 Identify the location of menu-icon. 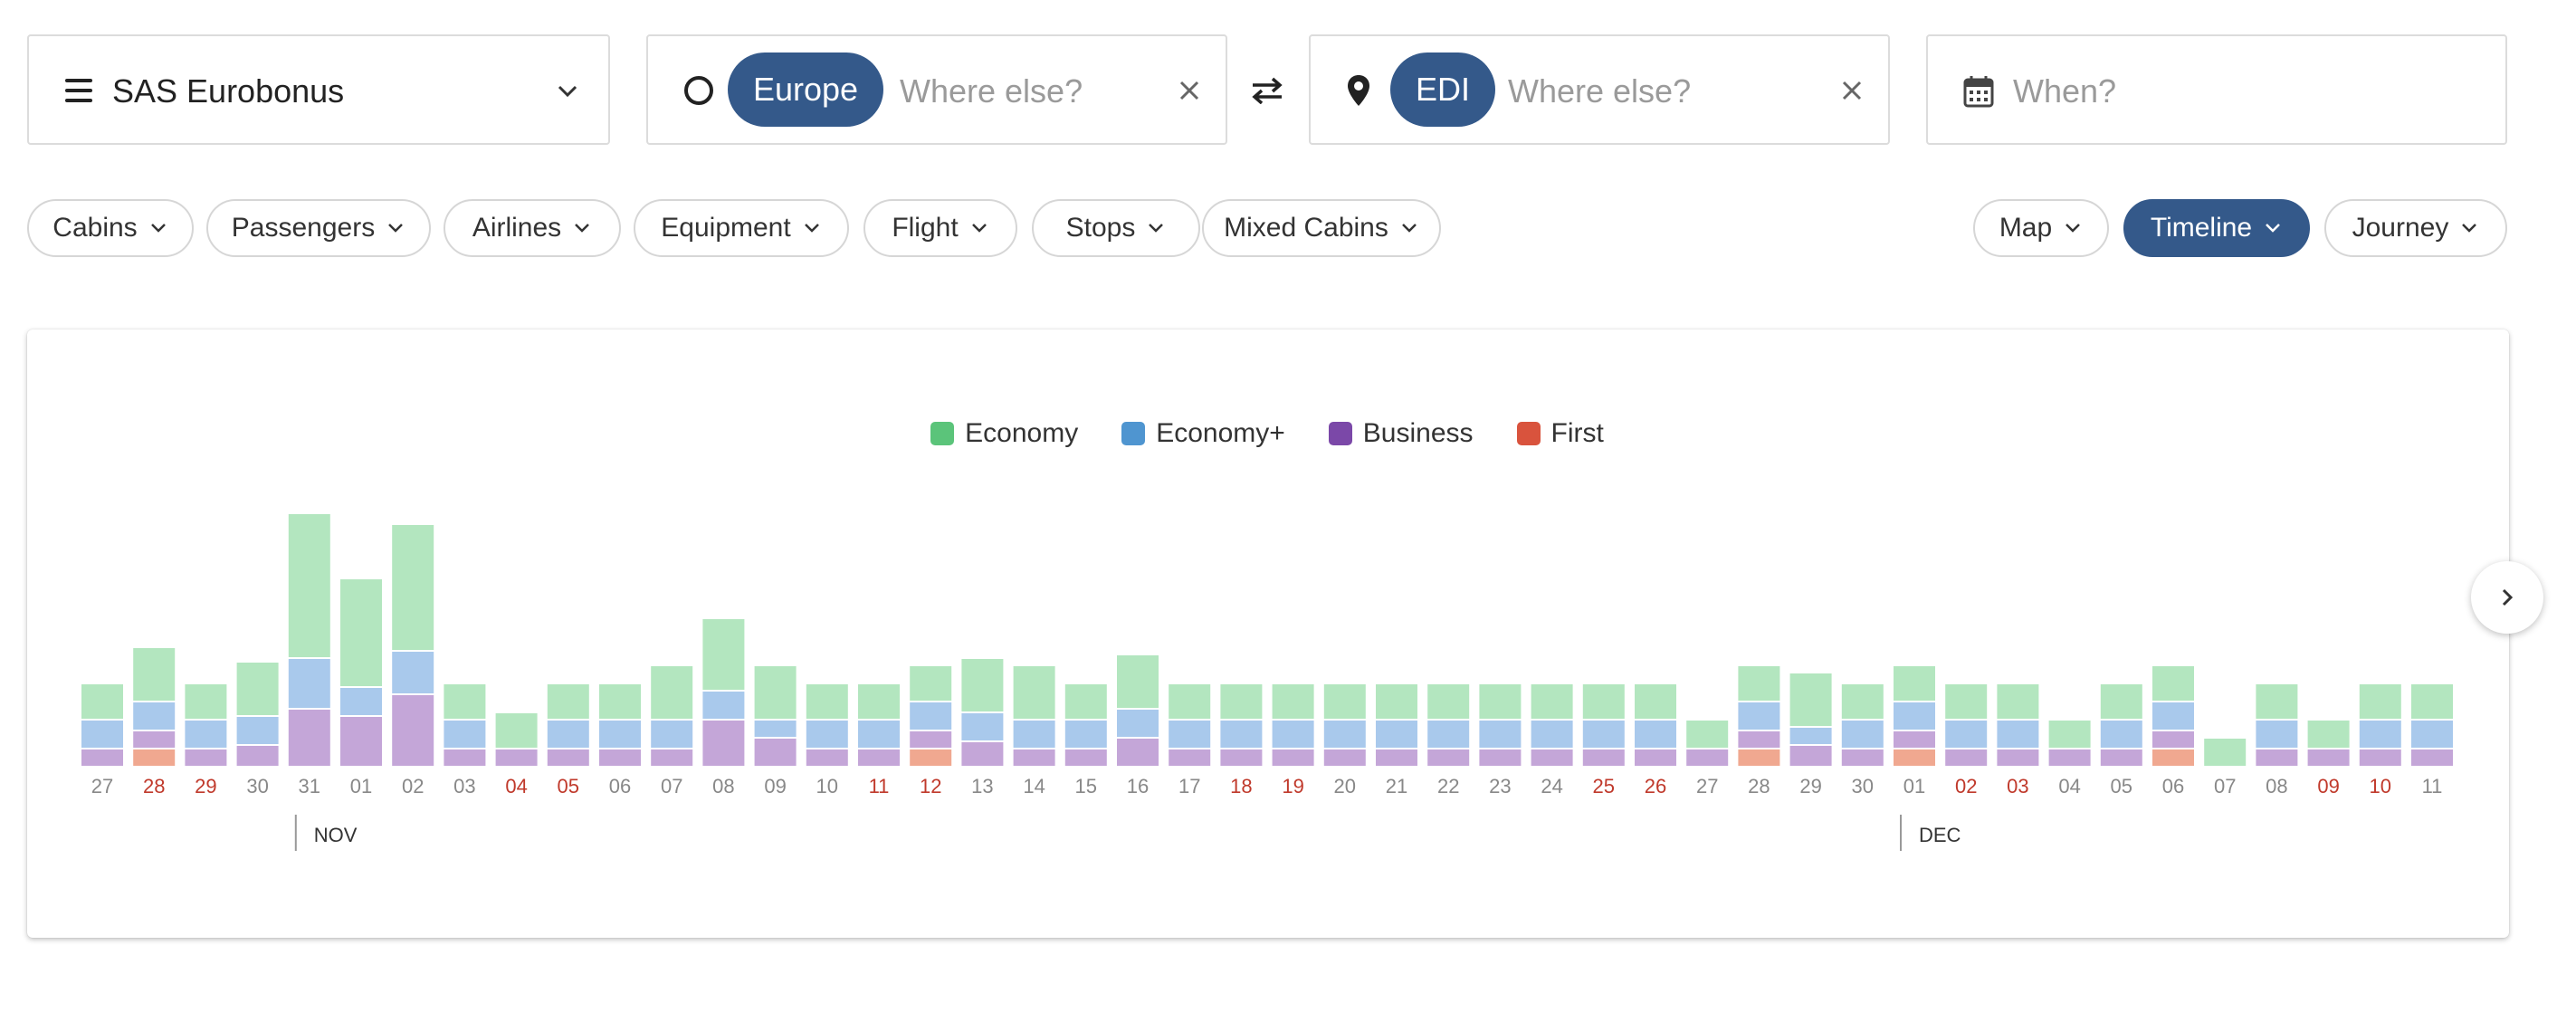
(78, 91).